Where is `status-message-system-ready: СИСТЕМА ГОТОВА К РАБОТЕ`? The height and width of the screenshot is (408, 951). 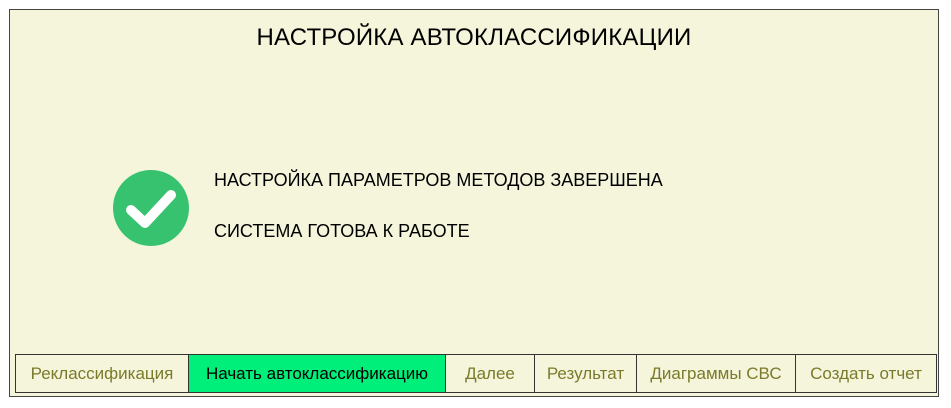
status-message-system-ready: СИСТЕМА ГОТОВА К РАБОТЕ is located at coordinates (342, 231).